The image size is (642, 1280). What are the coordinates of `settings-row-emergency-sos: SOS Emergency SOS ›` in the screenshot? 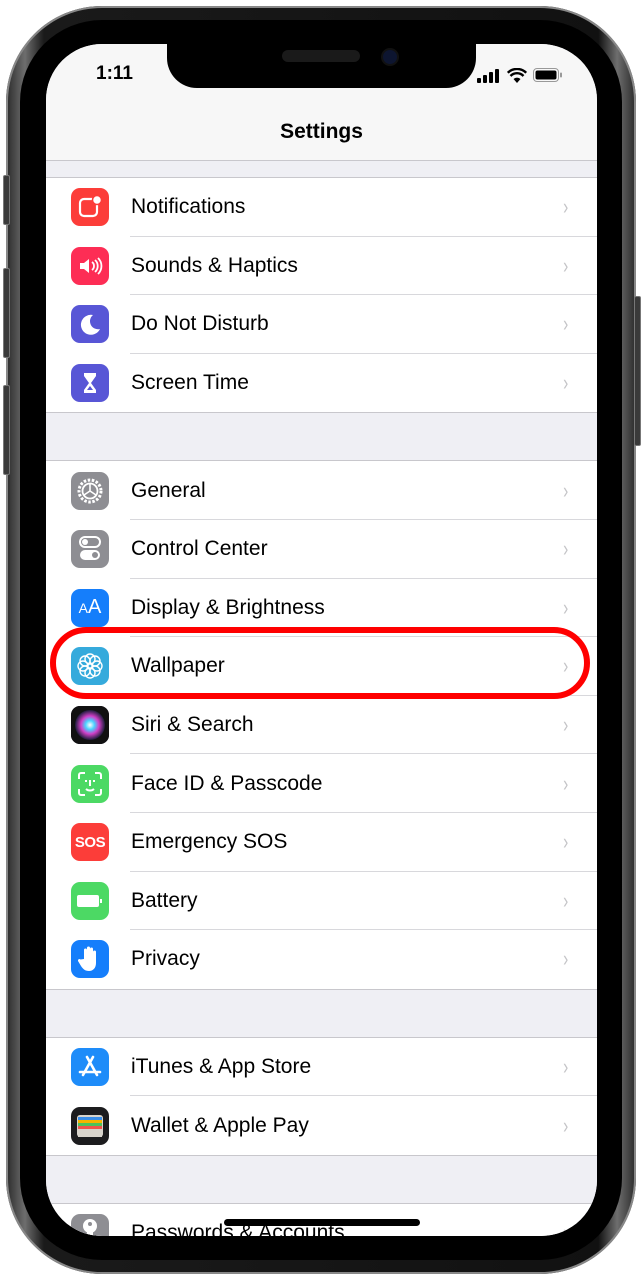 It's located at (321, 842).